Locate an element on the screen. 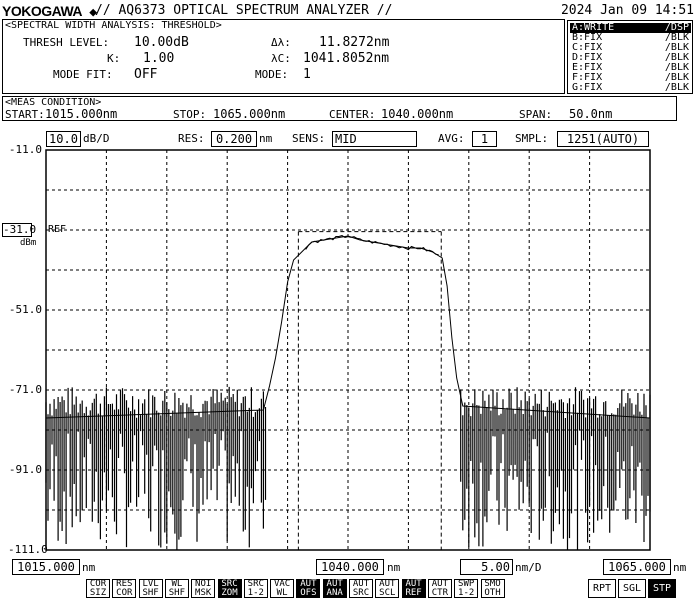  sweep-key-sgl: SGL is located at coordinates (632, 588).